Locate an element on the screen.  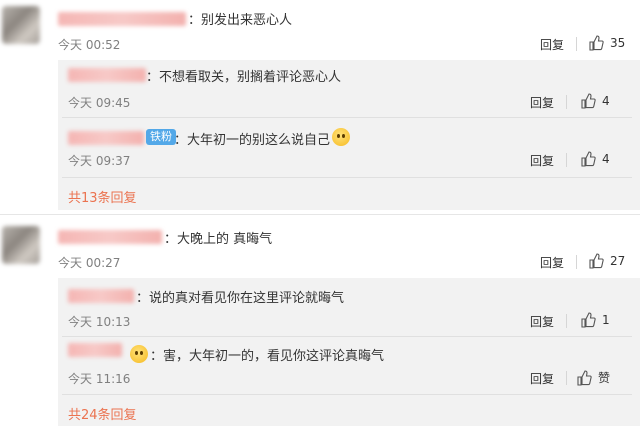
like-count: 1 is located at coordinates (606, 320).